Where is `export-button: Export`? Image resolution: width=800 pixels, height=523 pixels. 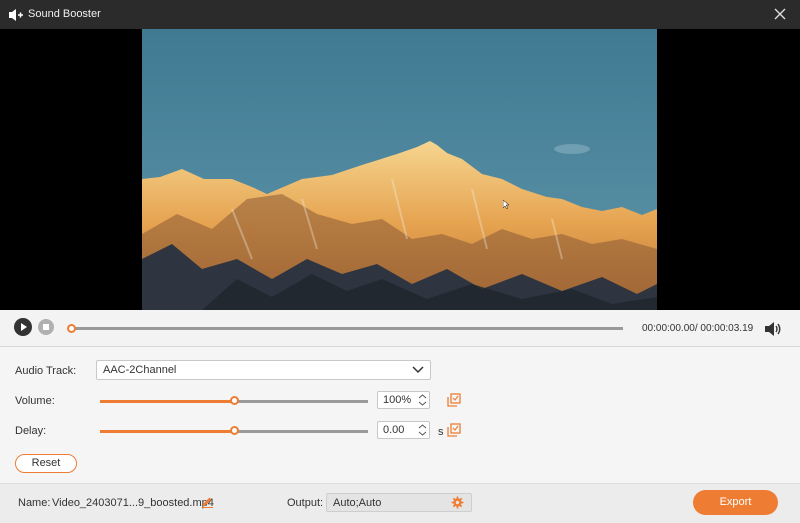
export-button: Export is located at coordinates (735, 502).